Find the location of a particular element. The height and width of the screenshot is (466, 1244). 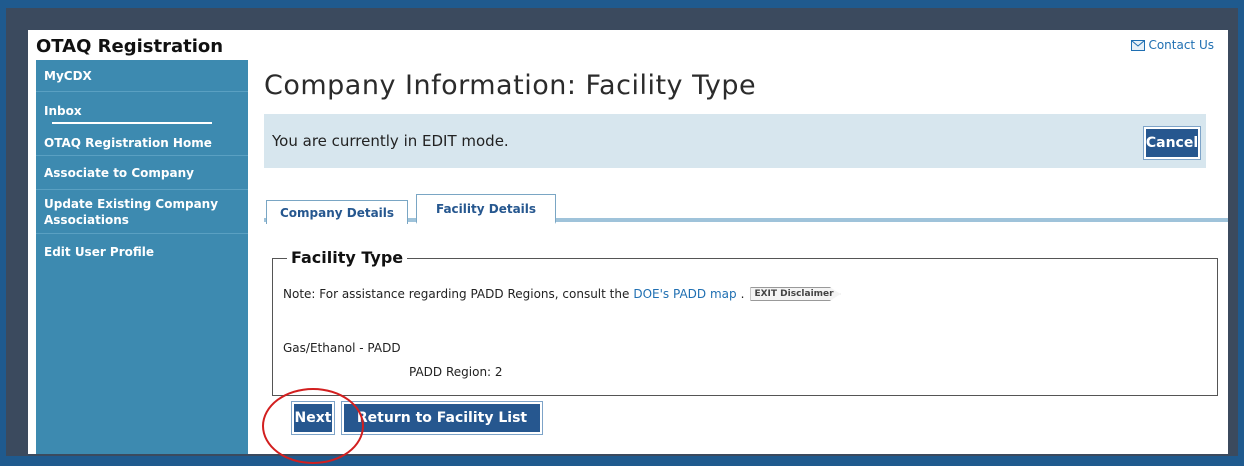

sidebar-item-inbox: Inbox is located at coordinates (142, 106).